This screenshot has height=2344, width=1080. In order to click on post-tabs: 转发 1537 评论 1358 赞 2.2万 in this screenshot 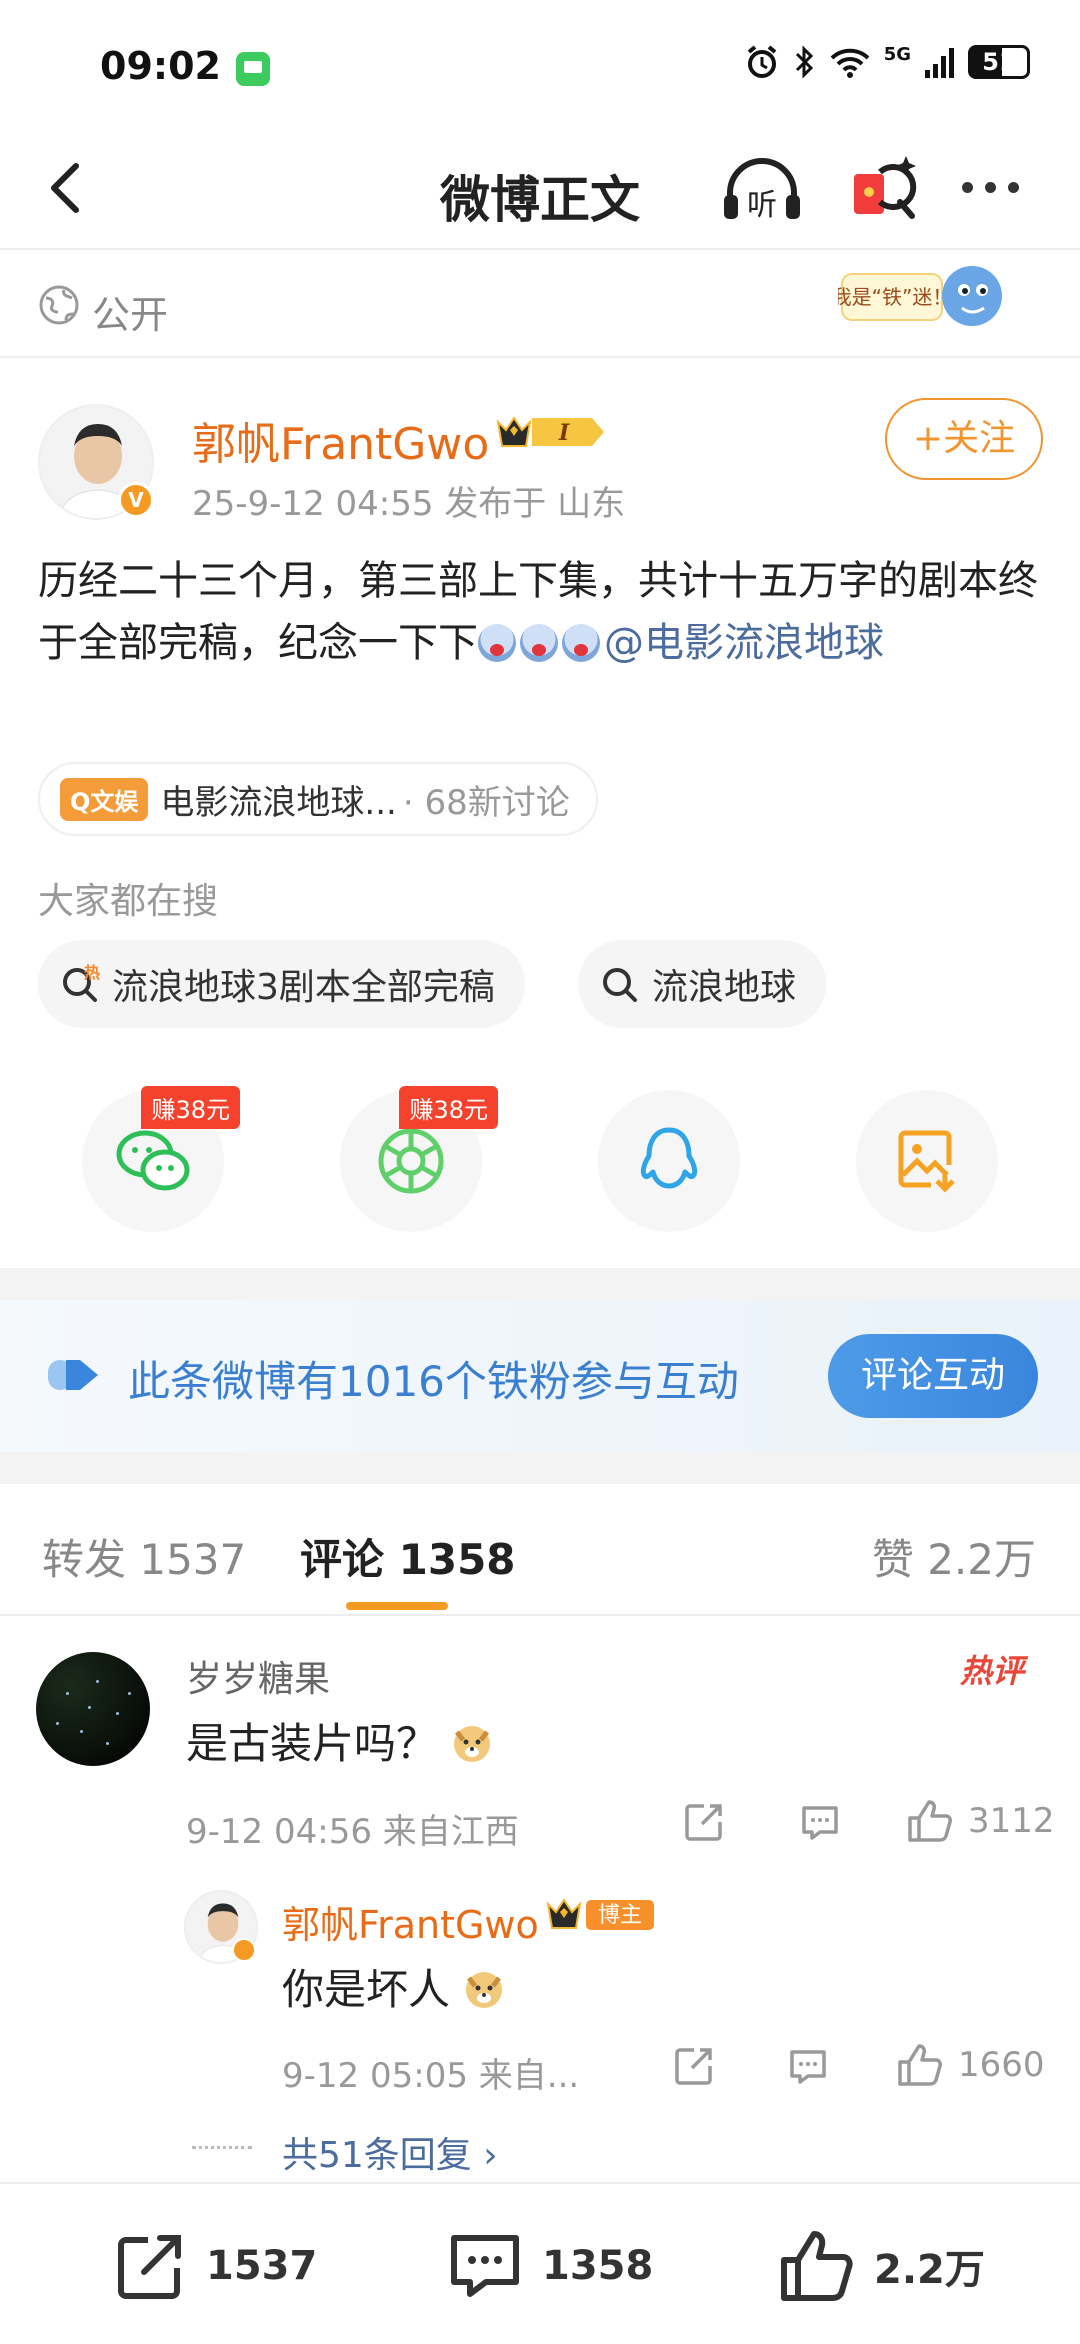, I will do `click(540, 1550)`.